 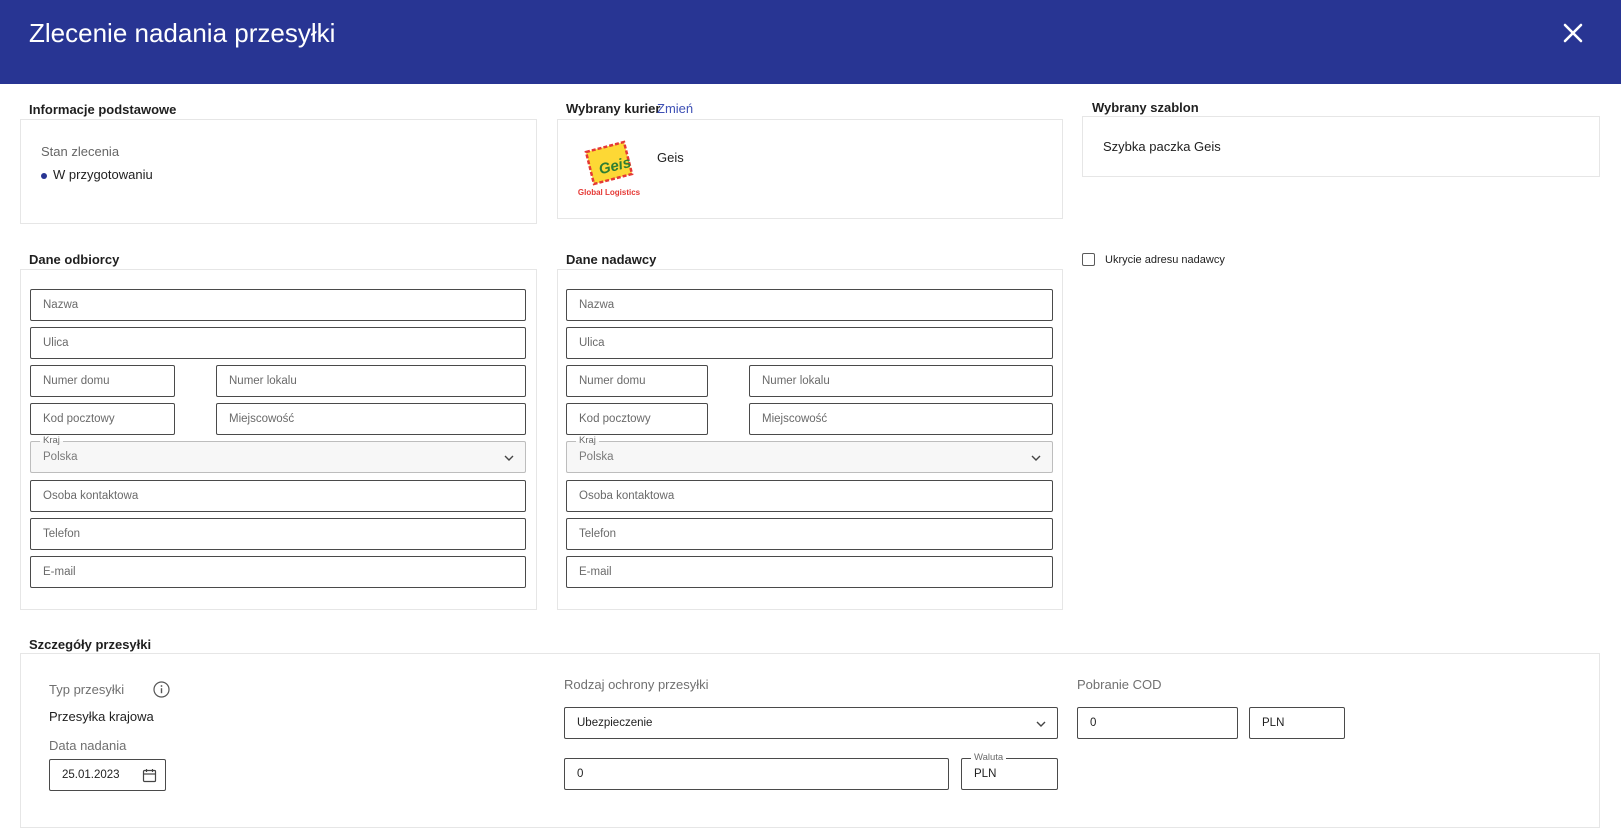 What do you see at coordinates (1341, 146) in the screenshot?
I see `template-panel: Szybka paczka Geis` at bounding box center [1341, 146].